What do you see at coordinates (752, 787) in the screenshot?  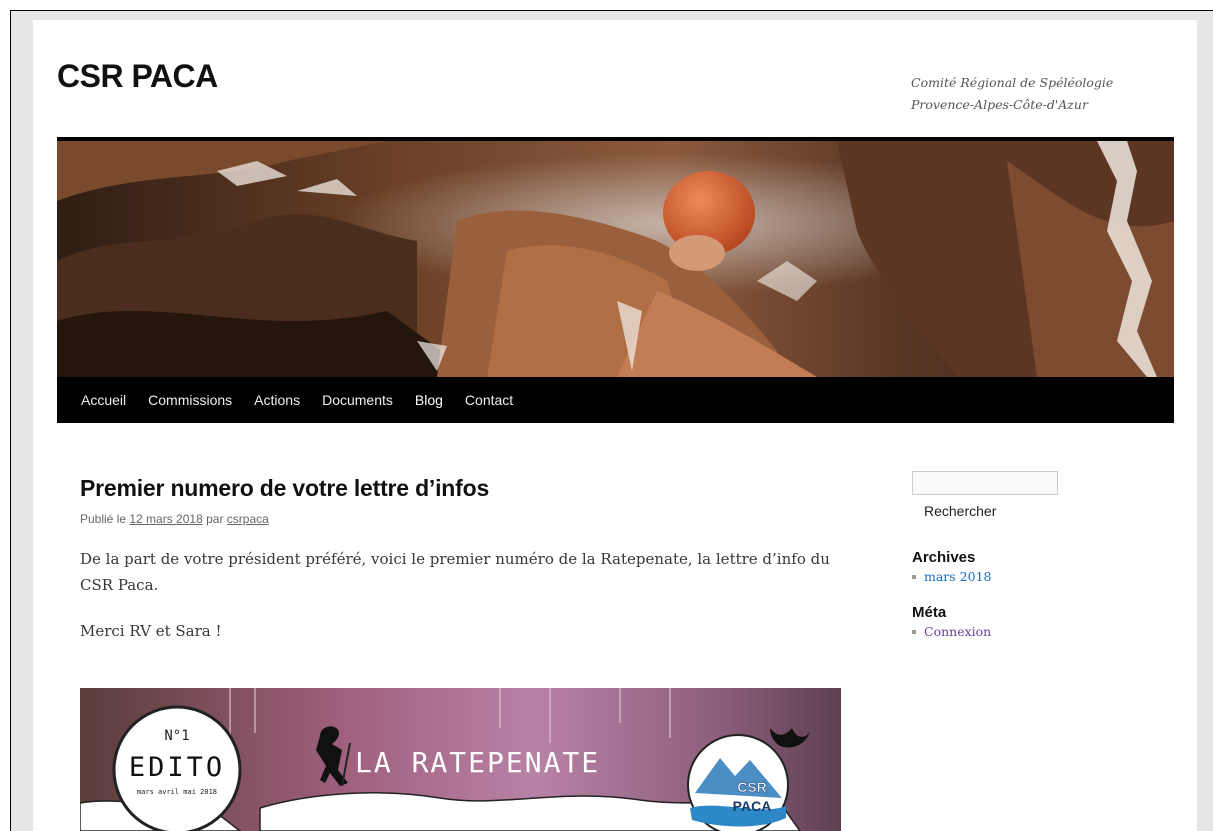 I see `newsletter-logo-line1: CSR` at bounding box center [752, 787].